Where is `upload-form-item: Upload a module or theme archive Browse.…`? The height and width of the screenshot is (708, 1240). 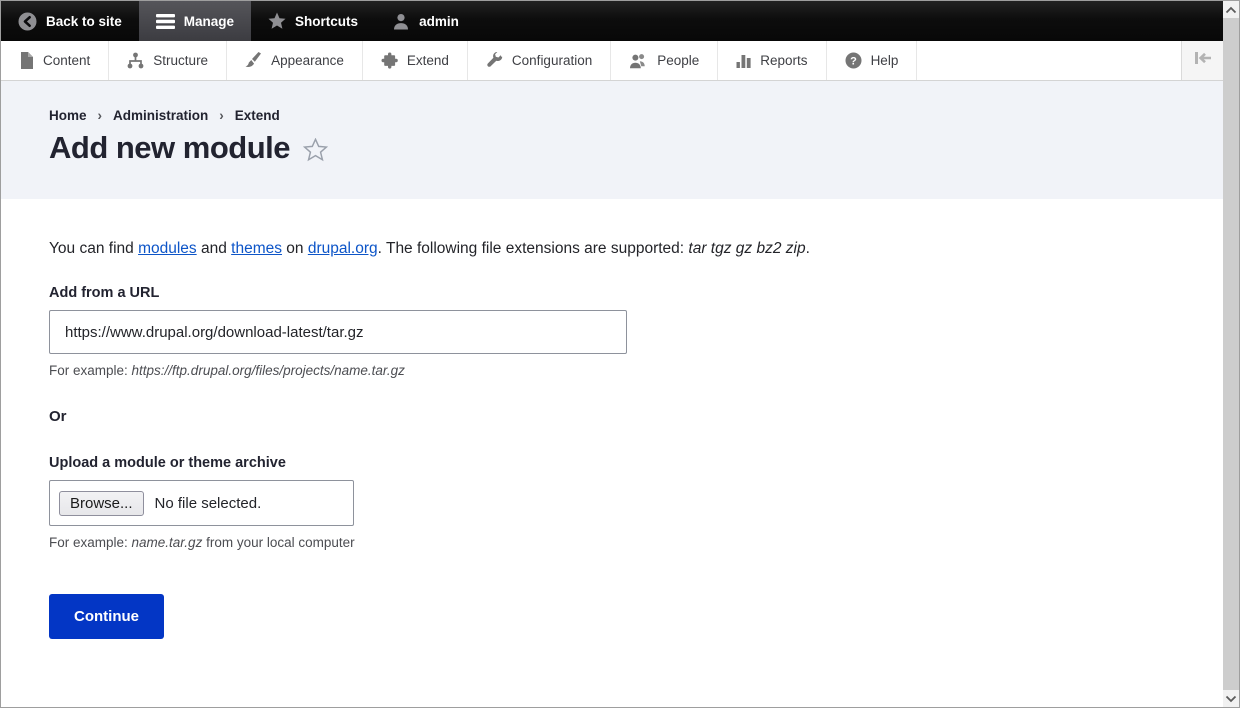
upload-form-item: Upload a module or theme archive Browse.… is located at coordinates (612, 502).